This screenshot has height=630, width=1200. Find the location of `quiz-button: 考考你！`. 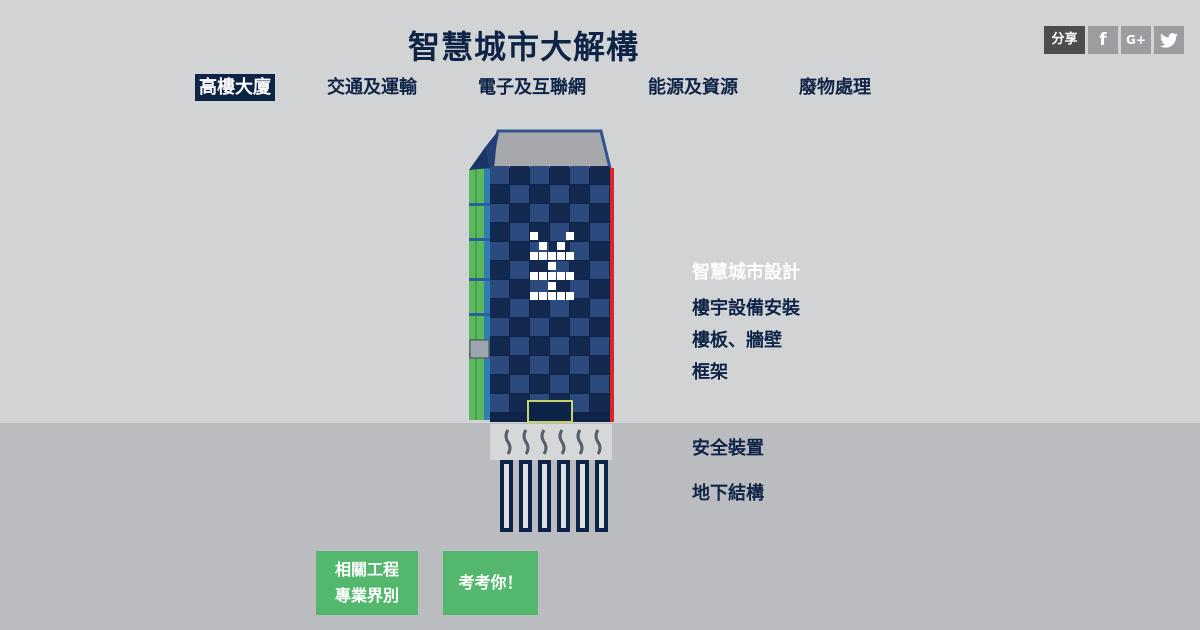

quiz-button: 考考你！ is located at coordinates (490, 583).